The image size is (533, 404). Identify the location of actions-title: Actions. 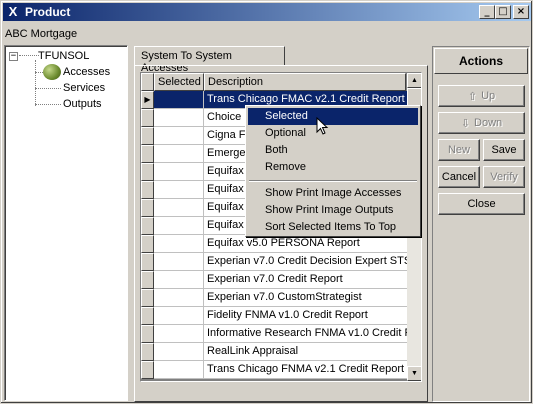
(481, 61).